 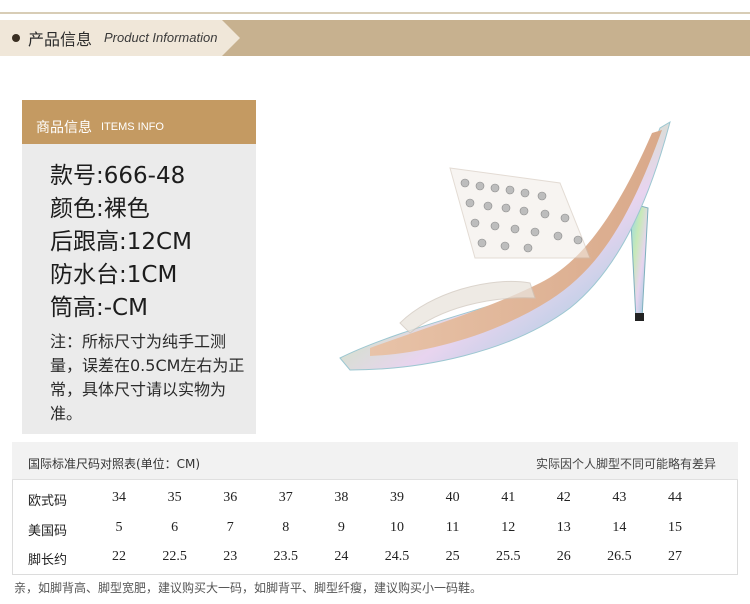 I want to click on row-label-eu: 欧式码, so click(x=48, y=501).